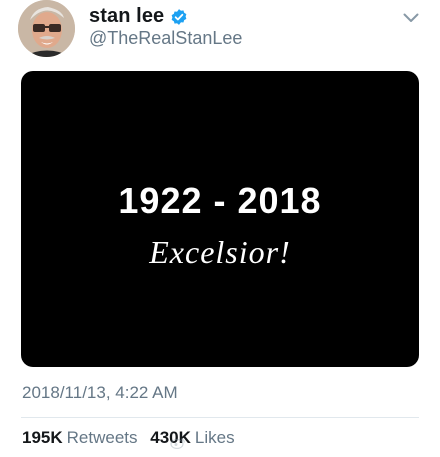 This screenshot has height=457, width=440. Describe the element at coordinates (126, 16) in the screenshot. I see `author-display-name: stan lee` at that location.